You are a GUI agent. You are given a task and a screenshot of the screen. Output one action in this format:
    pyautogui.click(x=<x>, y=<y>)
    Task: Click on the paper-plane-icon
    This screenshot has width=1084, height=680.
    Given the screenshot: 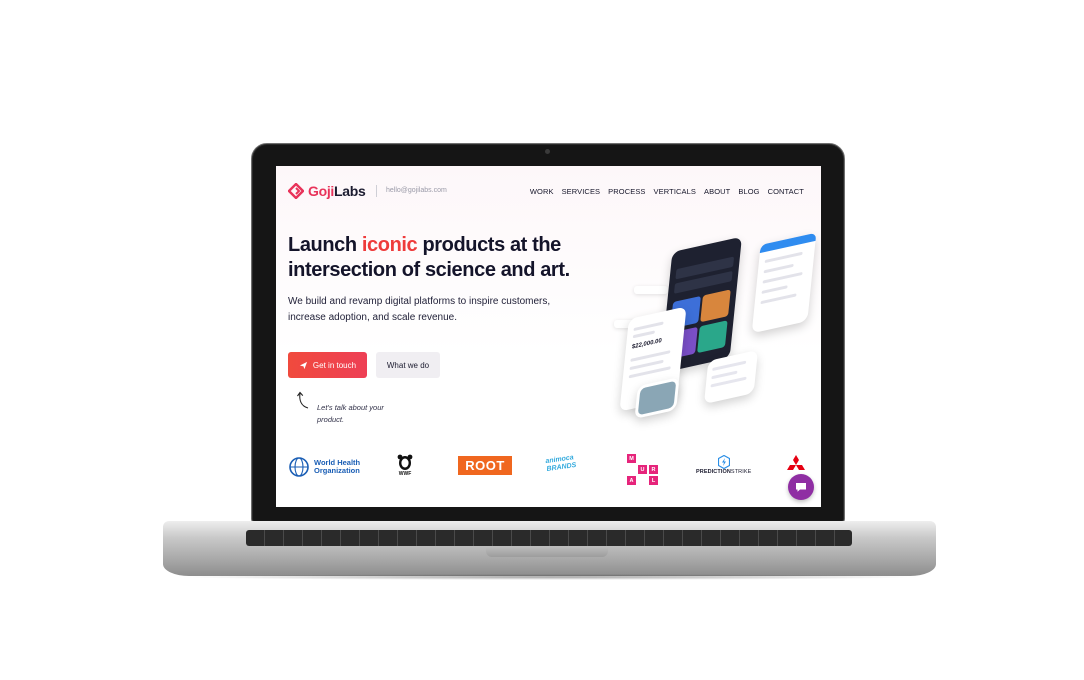 What is the action you would take?
    pyautogui.click(x=303, y=365)
    